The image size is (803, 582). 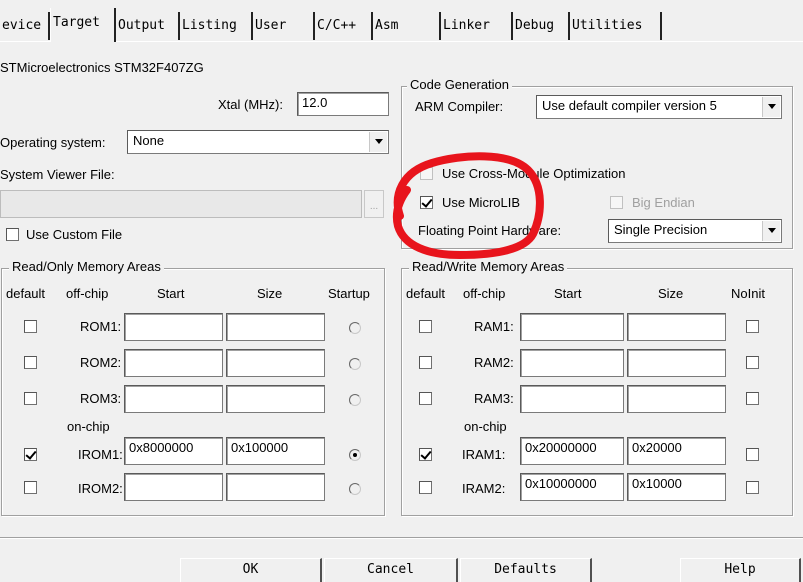 I want to click on tab-output: Output, so click(x=148, y=26).